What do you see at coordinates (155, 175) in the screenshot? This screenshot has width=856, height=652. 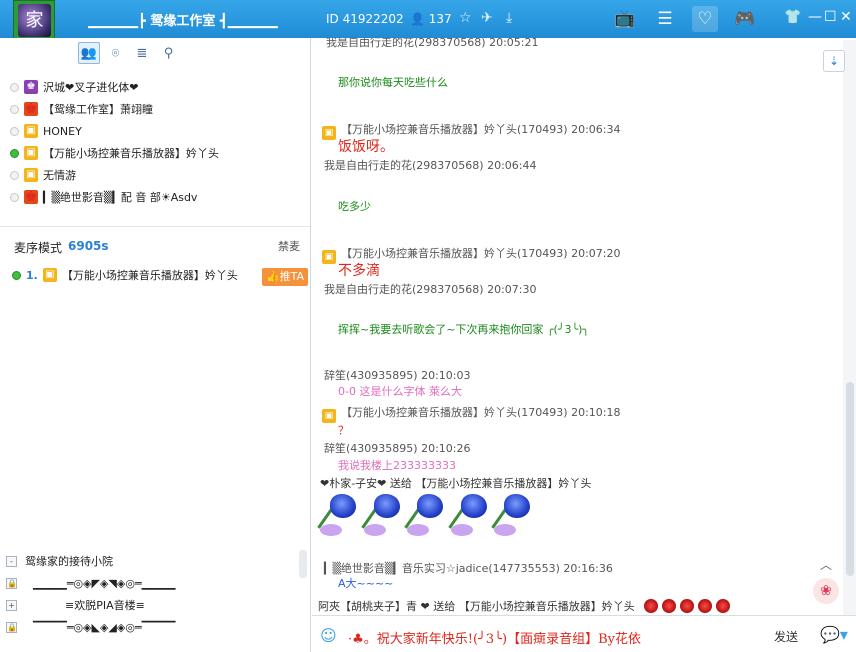 I see `user-row: ▣ 无情游` at bounding box center [155, 175].